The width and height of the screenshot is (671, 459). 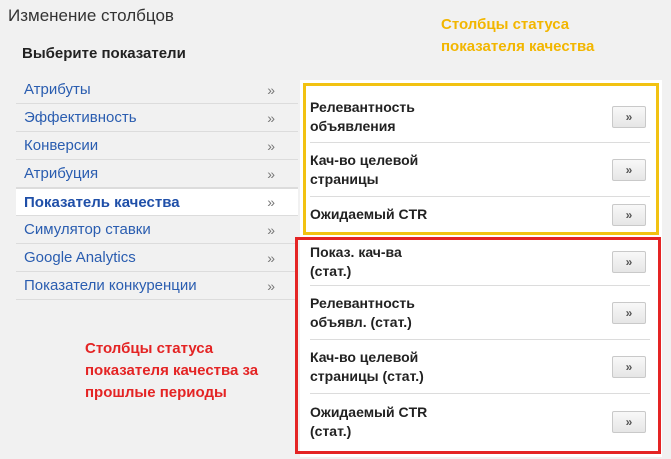 What do you see at coordinates (157, 118) in the screenshot?
I see `sidebar-item-performance: Эффективность »` at bounding box center [157, 118].